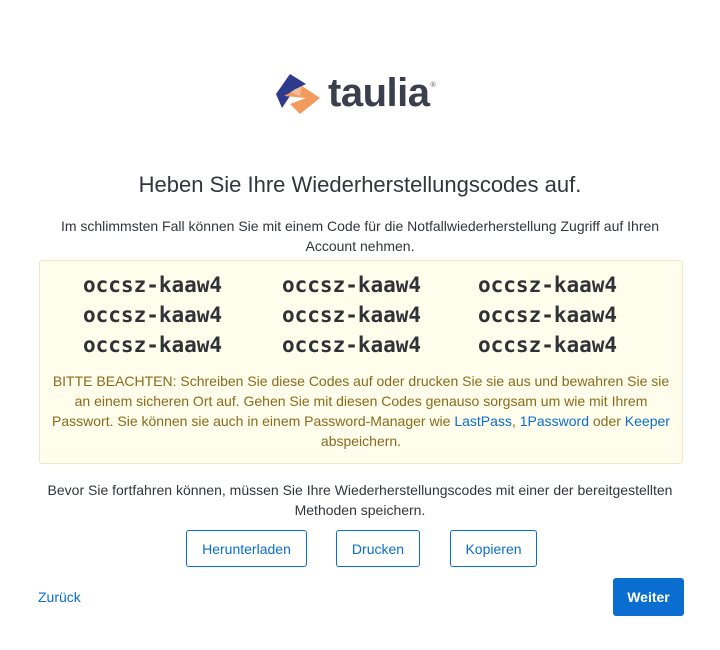 This screenshot has height=650, width=720. I want to click on save-method-buttons: Herunterladen Drucken Kopieren, so click(360, 549).